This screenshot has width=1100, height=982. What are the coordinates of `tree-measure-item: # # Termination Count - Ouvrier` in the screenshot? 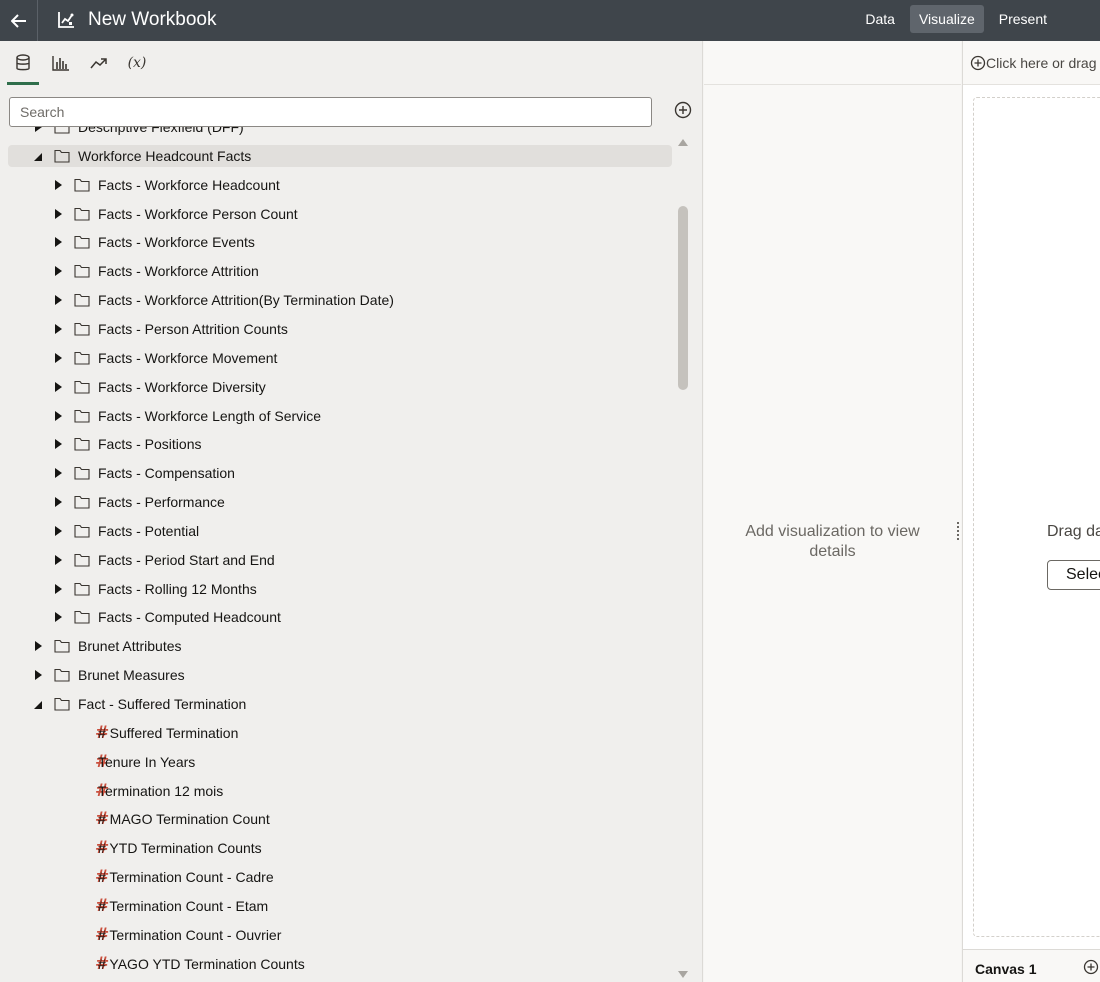 It's located at (340, 935).